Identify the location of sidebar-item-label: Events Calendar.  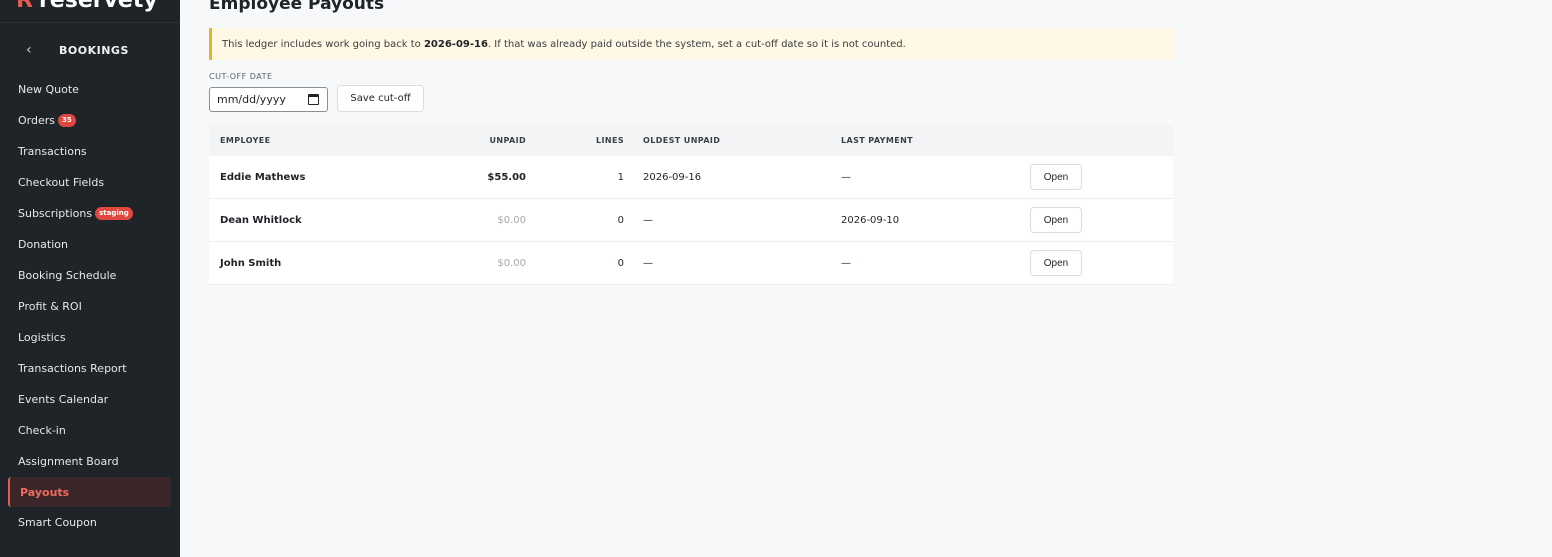
(63, 399).